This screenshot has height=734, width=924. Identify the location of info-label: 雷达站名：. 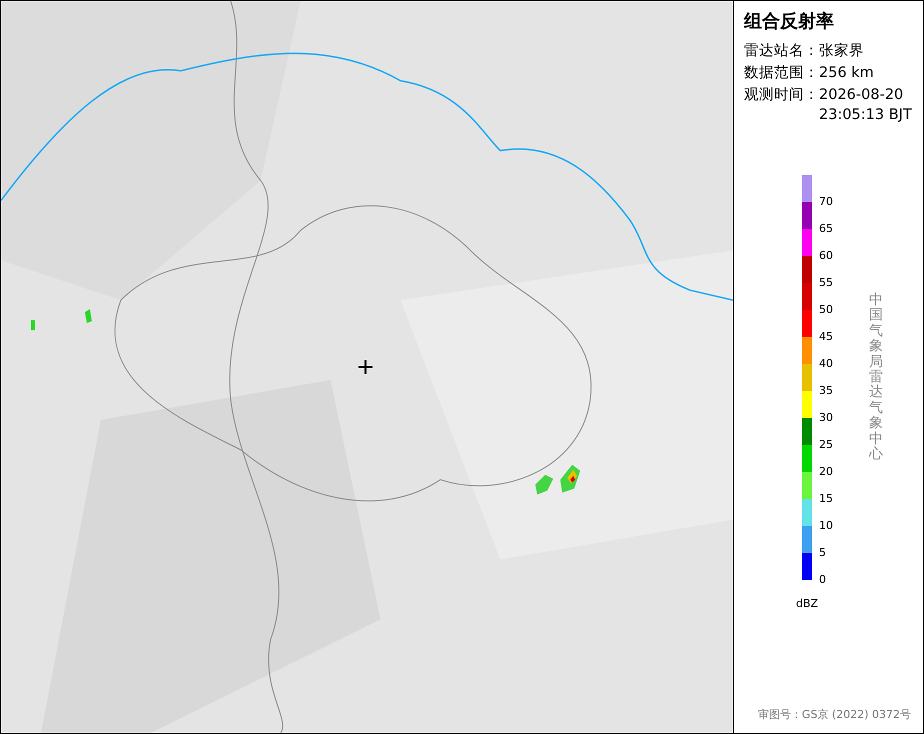
(781, 51).